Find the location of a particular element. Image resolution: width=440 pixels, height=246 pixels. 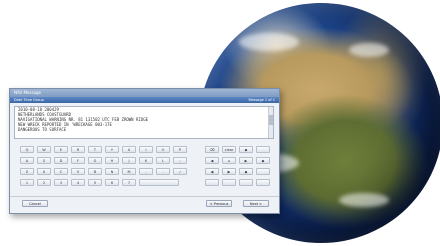

key: S is located at coordinates (44, 160).